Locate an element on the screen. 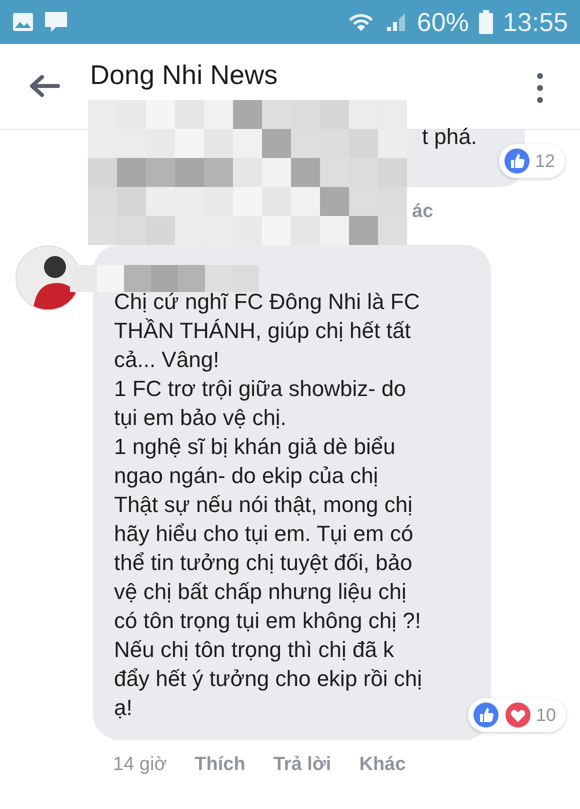 This screenshot has height=809, width=580. battery-percent: 60% is located at coordinates (442, 22).